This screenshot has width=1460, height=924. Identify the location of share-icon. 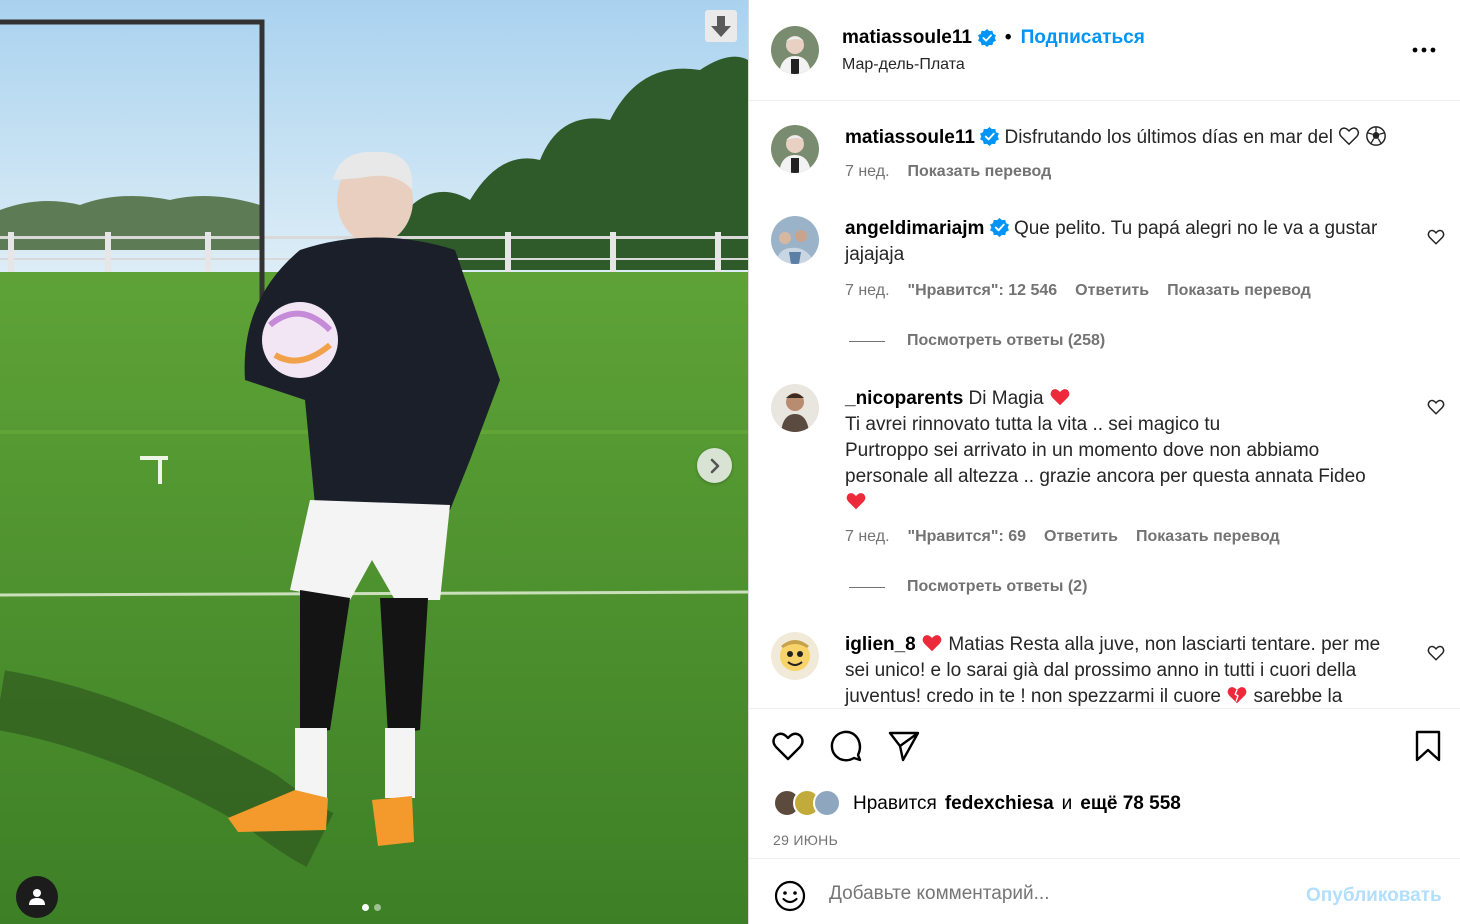
(904, 746).